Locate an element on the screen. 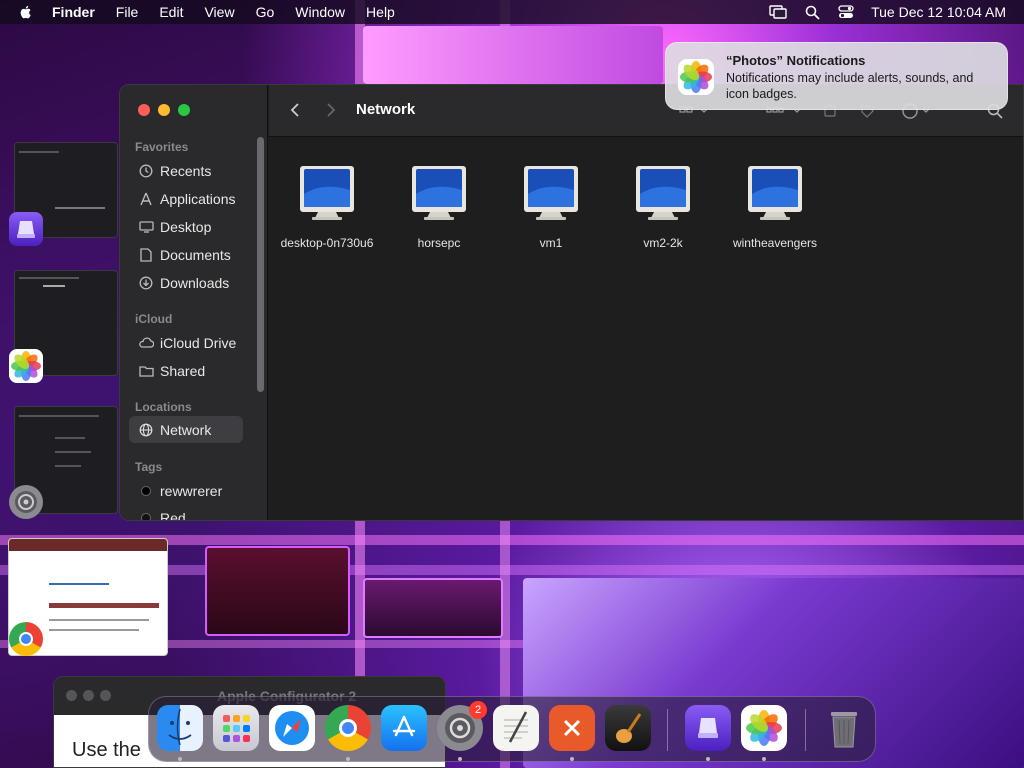 Image resolution: width=1024 pixels, height=768 pixels. applications-icon is located at coordinates (146, 199).